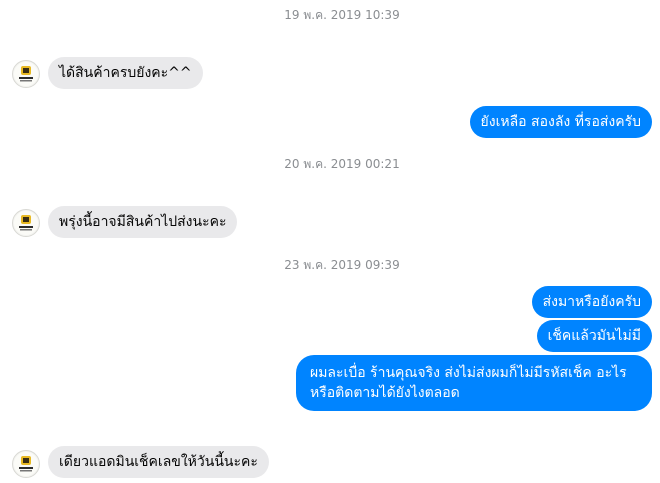 This screenshot has width=660, height=483. Describe the element at coordinates (125, 73) in the screenshot. I see `incoming-message-bubble: ได้สินค้าครบยังคะ^^` at that location.